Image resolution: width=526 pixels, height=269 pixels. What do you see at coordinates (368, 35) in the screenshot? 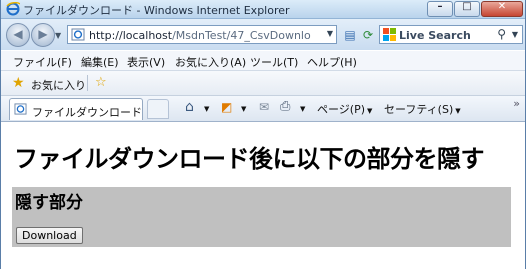
I see `refresh-icon: ⟳` at bounding box center [368, 35].